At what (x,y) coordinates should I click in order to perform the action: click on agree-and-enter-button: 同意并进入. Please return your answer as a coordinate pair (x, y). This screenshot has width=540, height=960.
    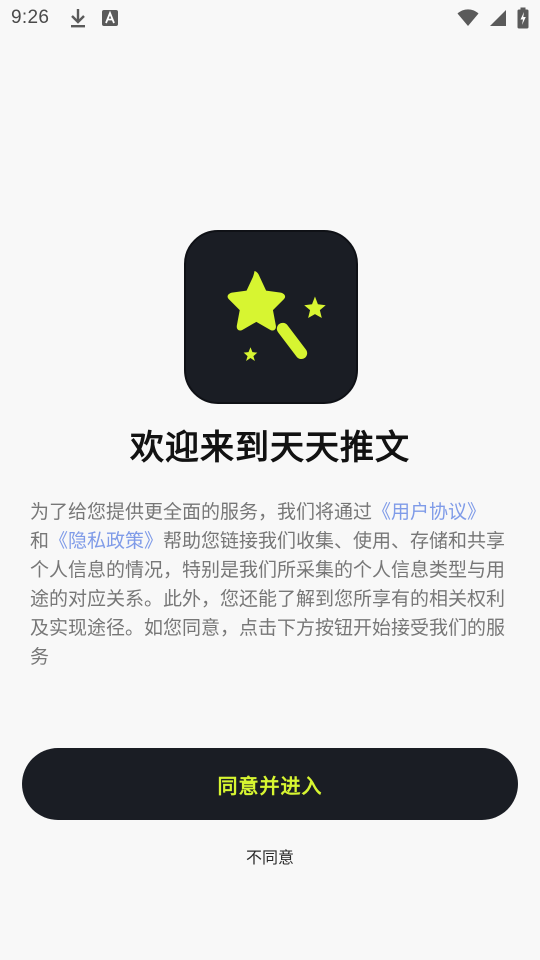
    Looking at the image, I should click on (270, 784).